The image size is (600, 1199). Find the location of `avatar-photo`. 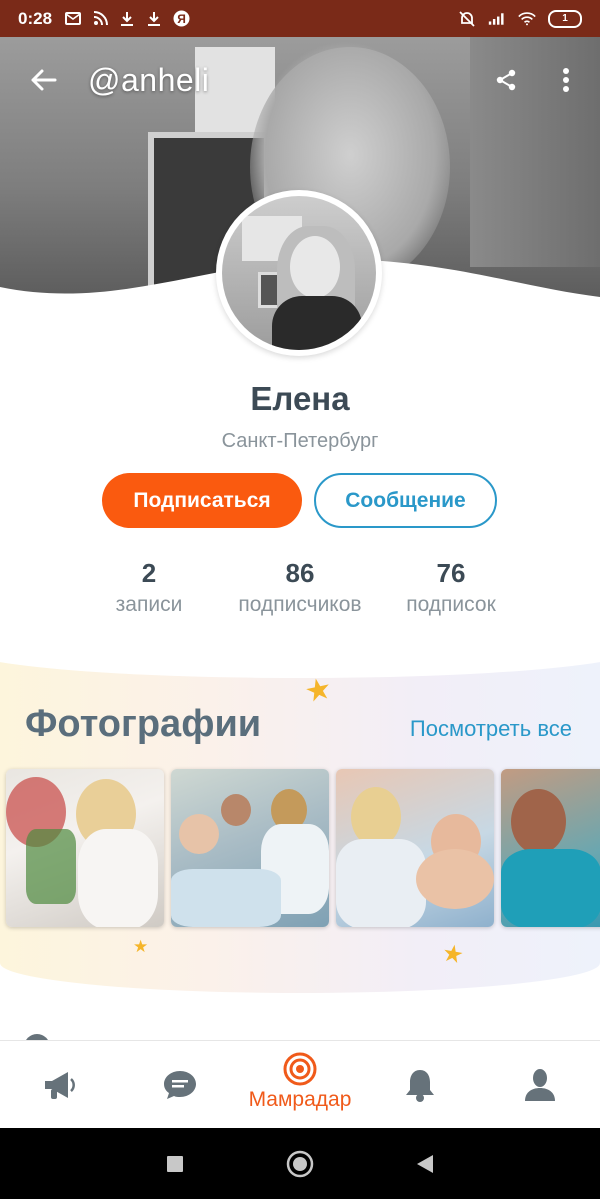

avatar-photo is located at coordinates (299, 273).